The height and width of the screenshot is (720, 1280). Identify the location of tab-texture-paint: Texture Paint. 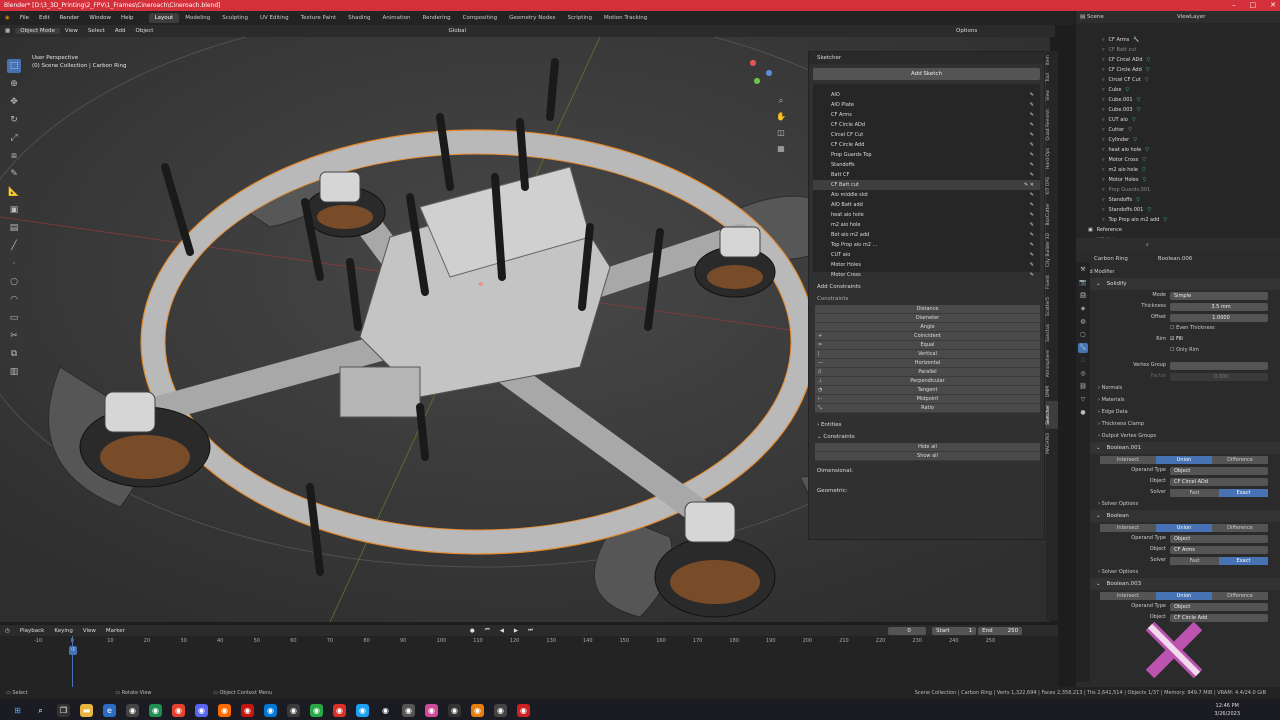
(319, 18).